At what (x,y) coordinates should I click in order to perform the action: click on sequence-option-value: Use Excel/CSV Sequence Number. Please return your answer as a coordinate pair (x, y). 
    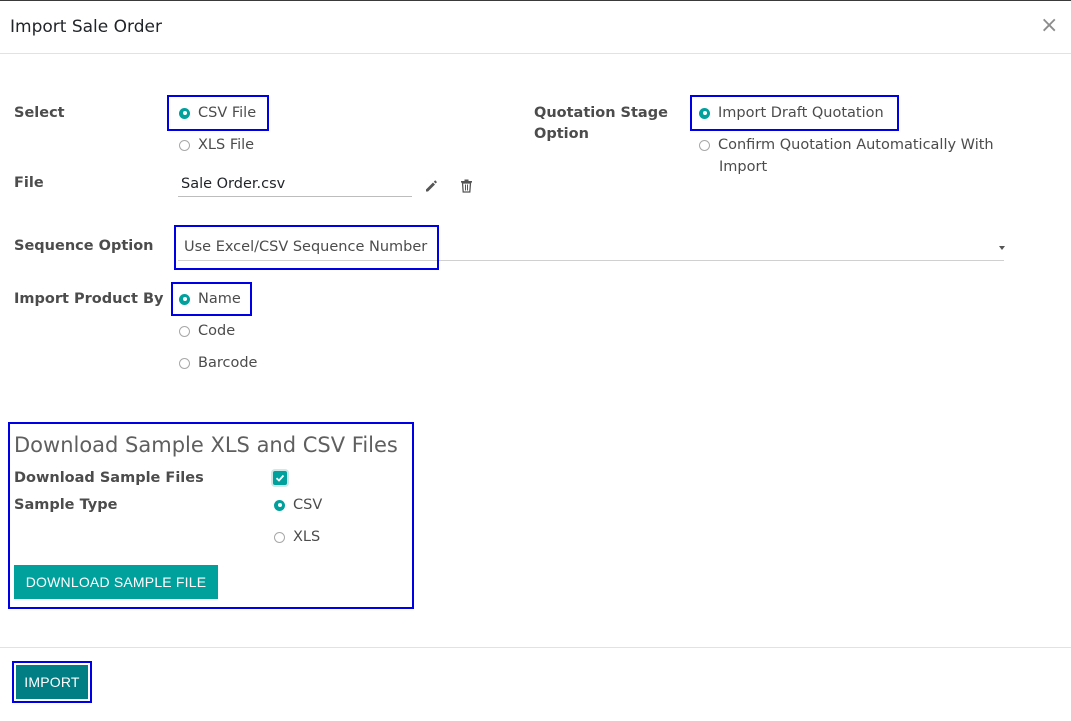
    Looking at the image, I should click on (306, 247).